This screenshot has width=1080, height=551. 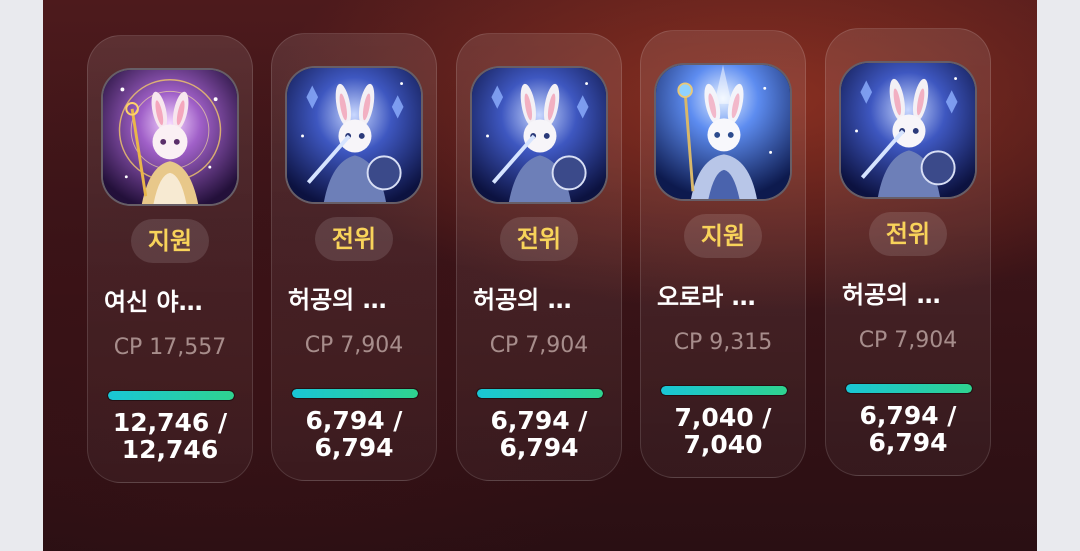 I want to click on hp-value: 7,040 / 7,040, so click(x=723, y=431).